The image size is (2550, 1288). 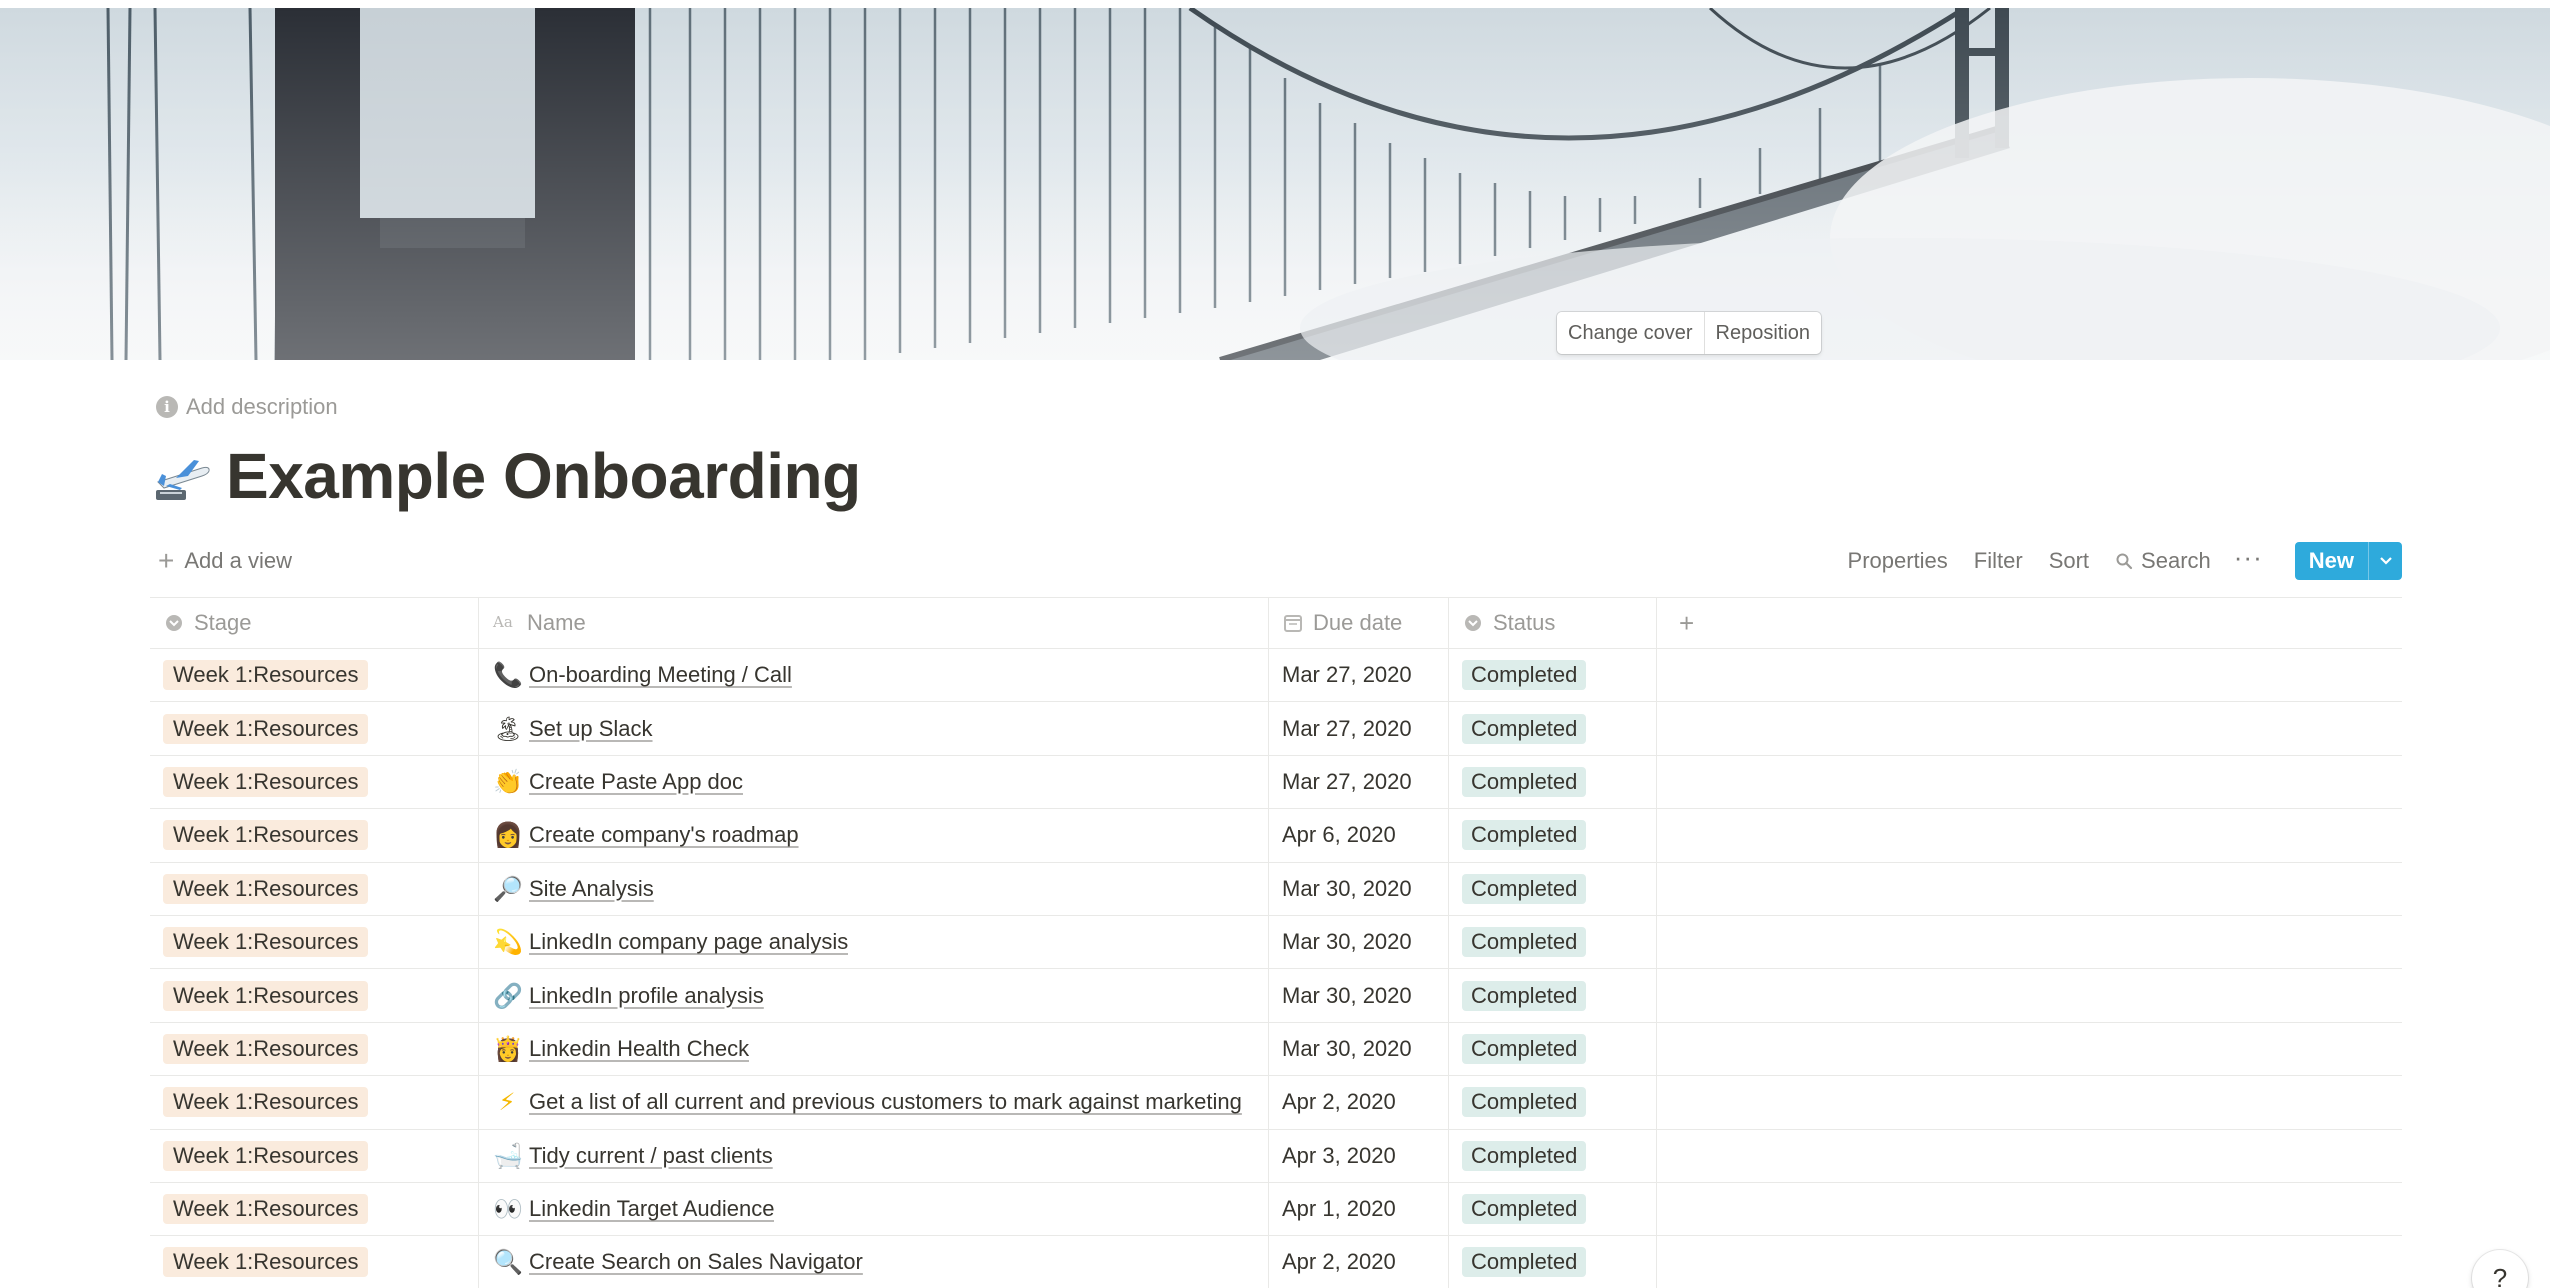 What do you see at coordinates (508, 835) in the screenshot?
I see `woman-worker-icon: 👩` at bounding box center [508, 835].